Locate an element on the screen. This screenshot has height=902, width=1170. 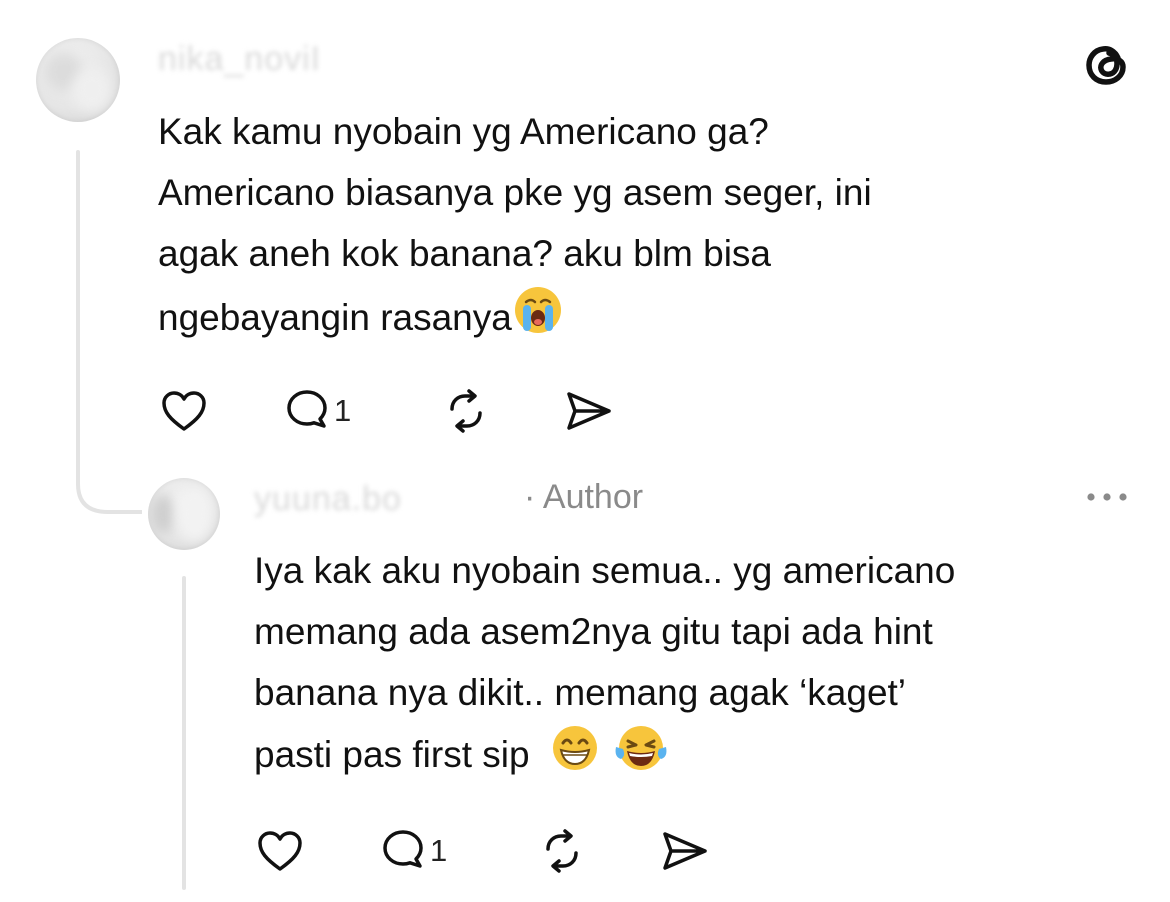
comment-username: nika_noviI is located at coordinates (239, 59).